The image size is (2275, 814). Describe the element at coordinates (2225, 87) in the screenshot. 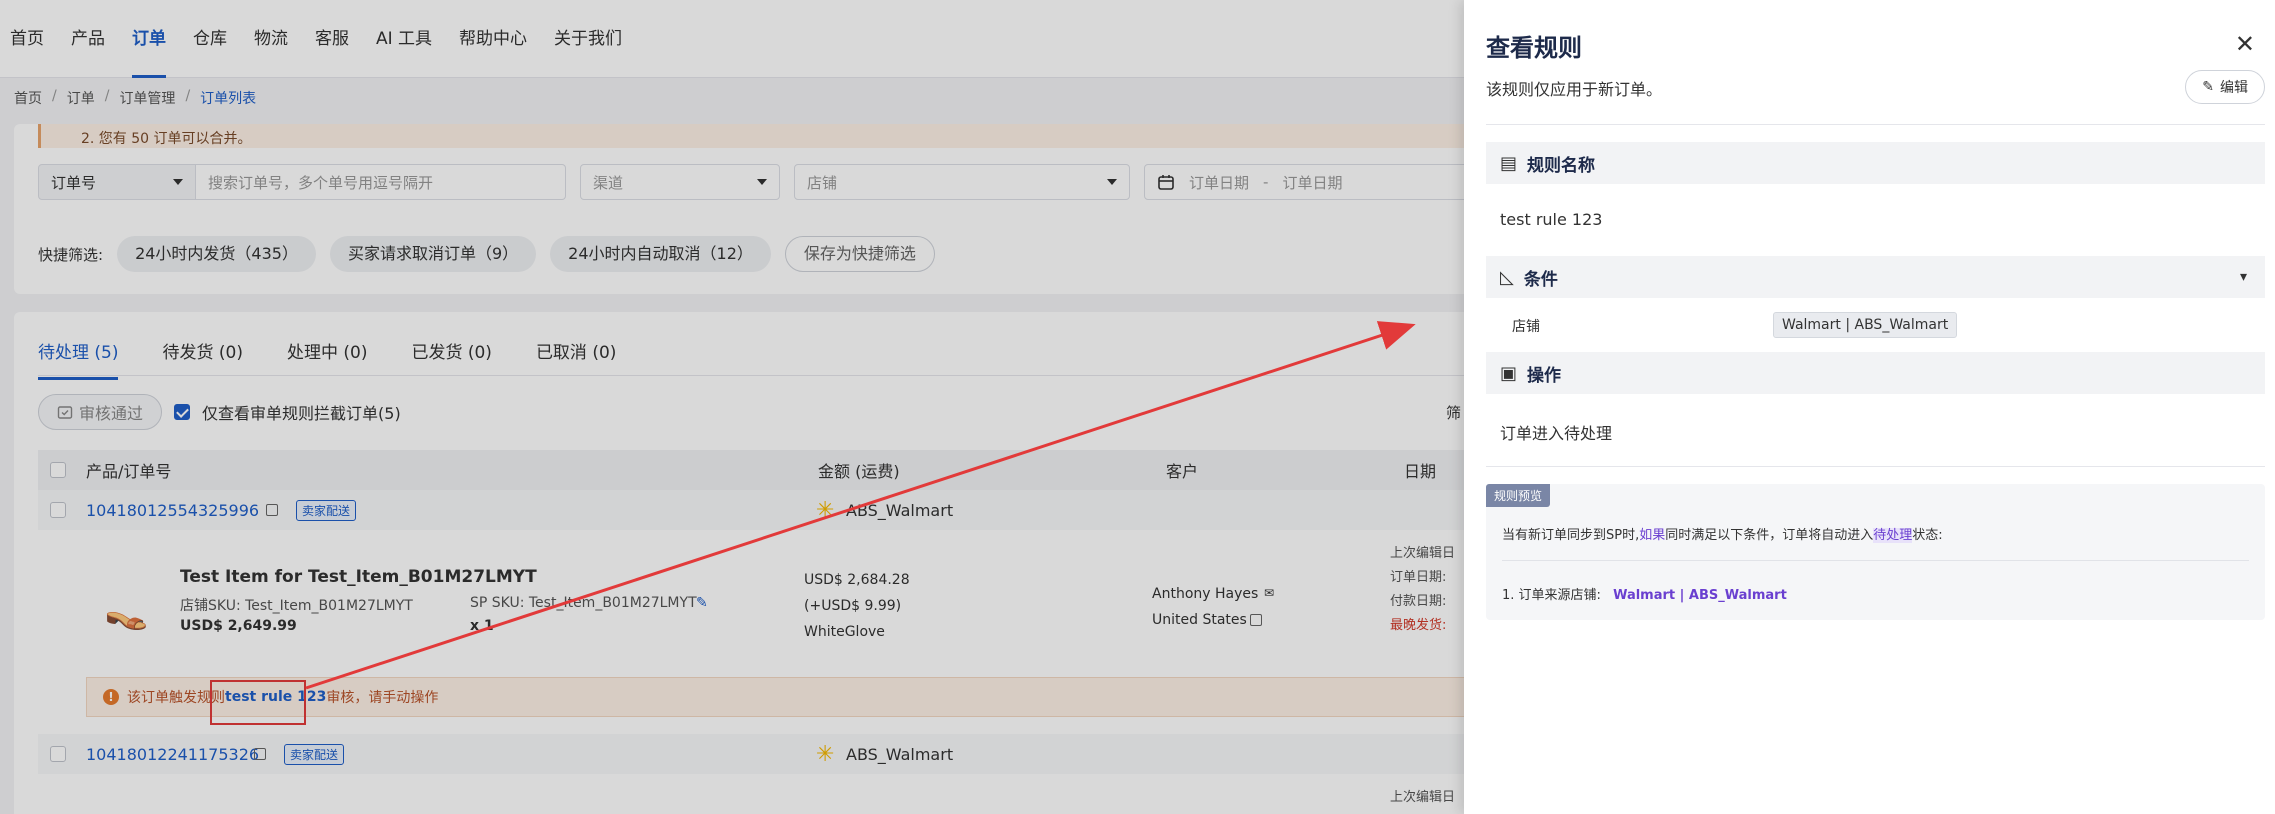

I see `edit-rule-button: ✎ 编辑` at that location.